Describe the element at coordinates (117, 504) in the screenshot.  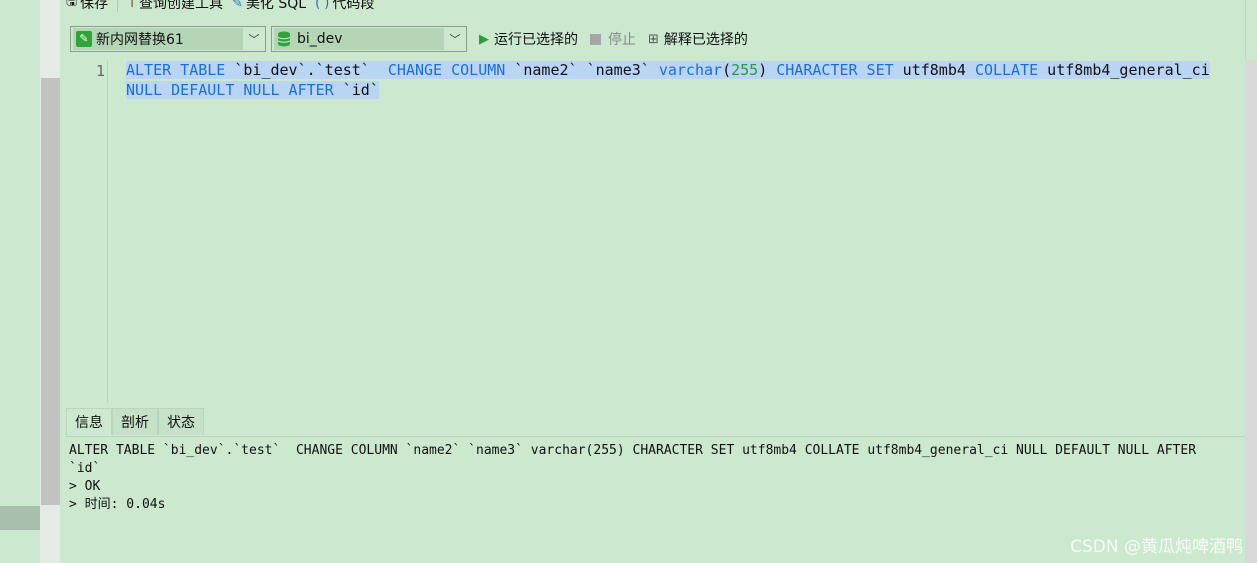
I see `result-line: > 时间: 0.04s` at that location.